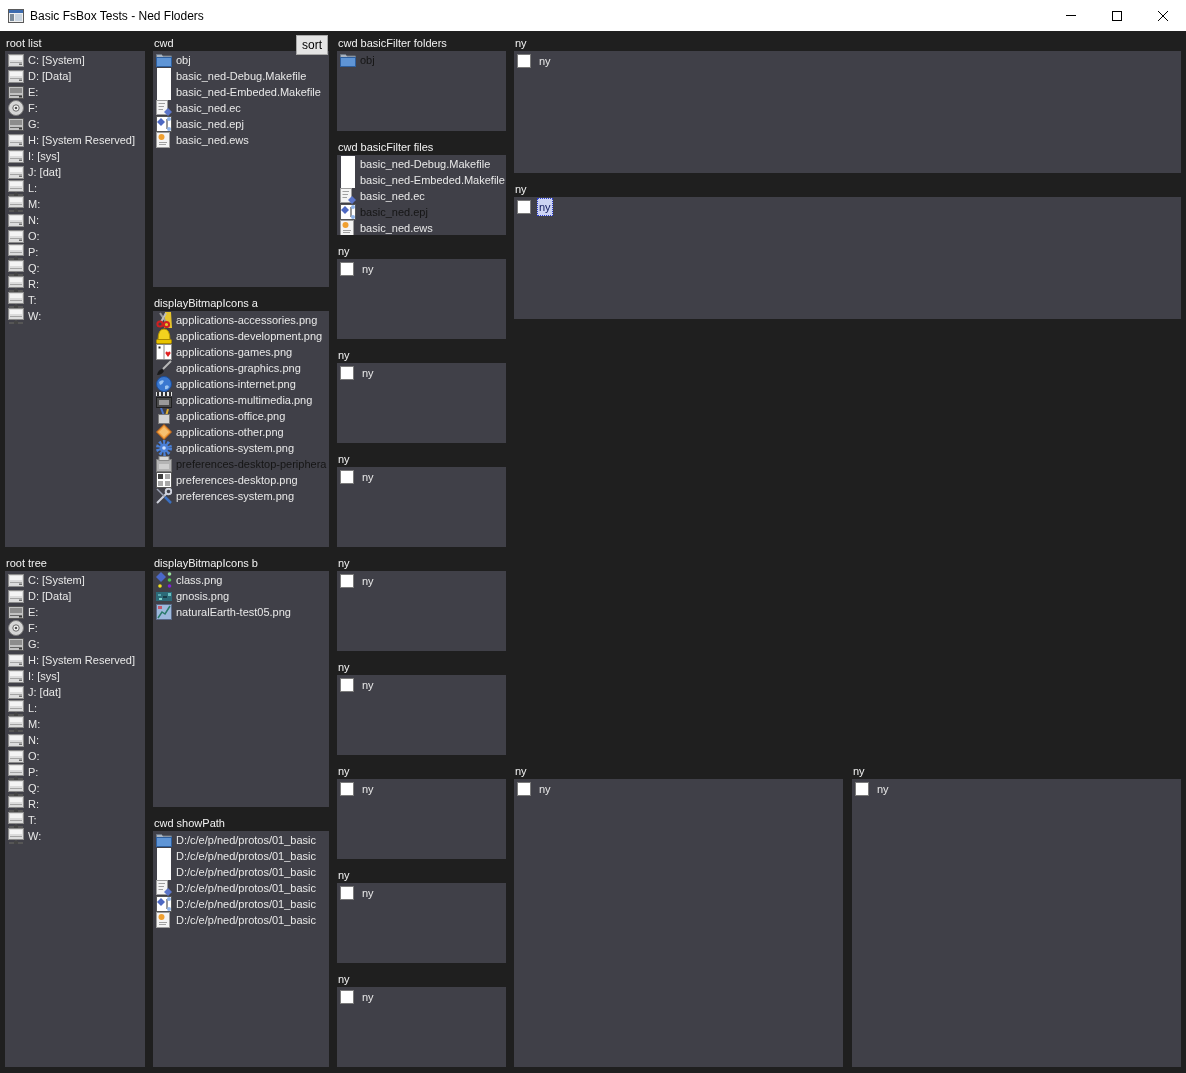  What do you see at coordinates (225, 448) in the screenshot?
I see `list-item: applications-system.png` at bounding box center [225, 448].